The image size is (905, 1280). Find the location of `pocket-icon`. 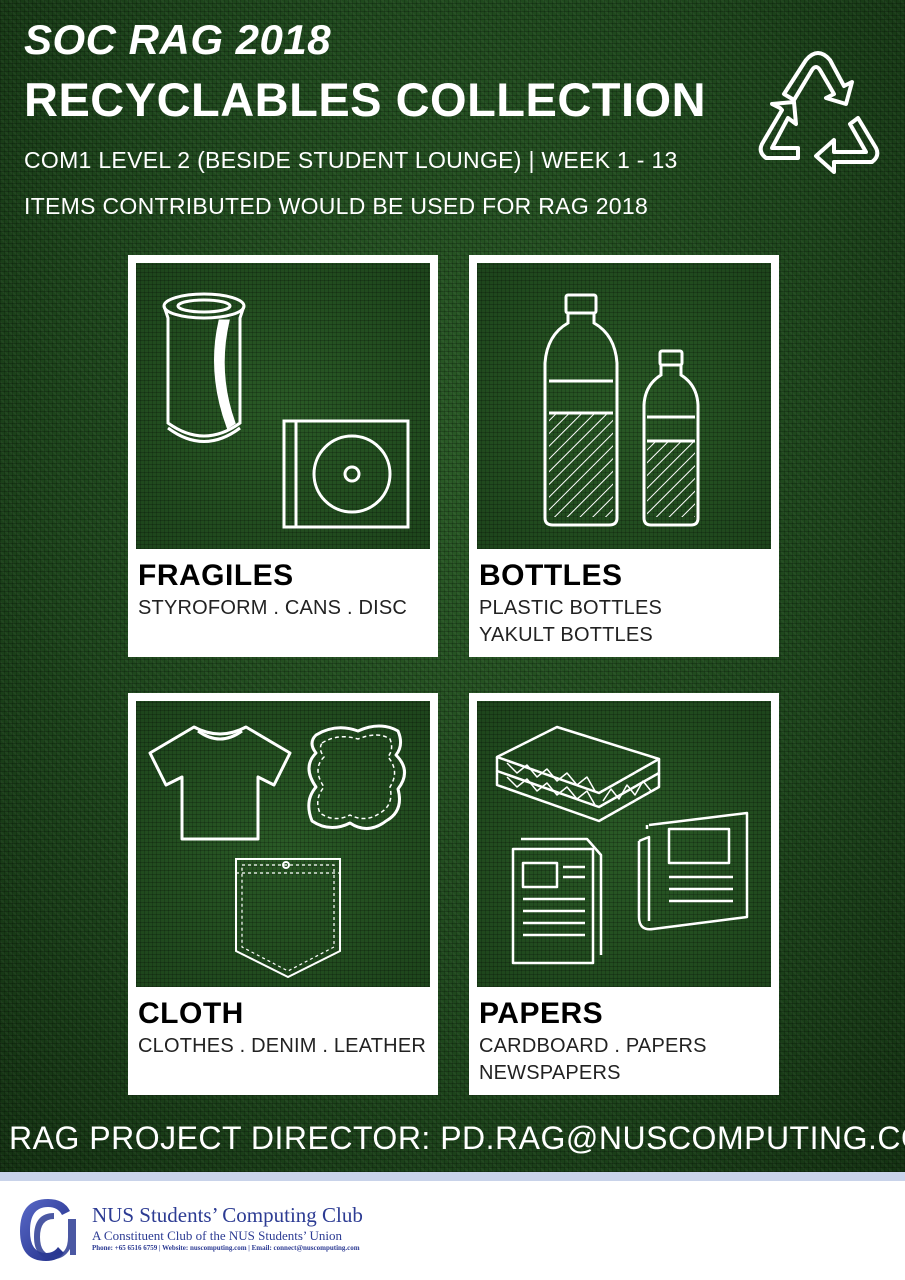

pocket-icon is located at coordinates (288, 918).